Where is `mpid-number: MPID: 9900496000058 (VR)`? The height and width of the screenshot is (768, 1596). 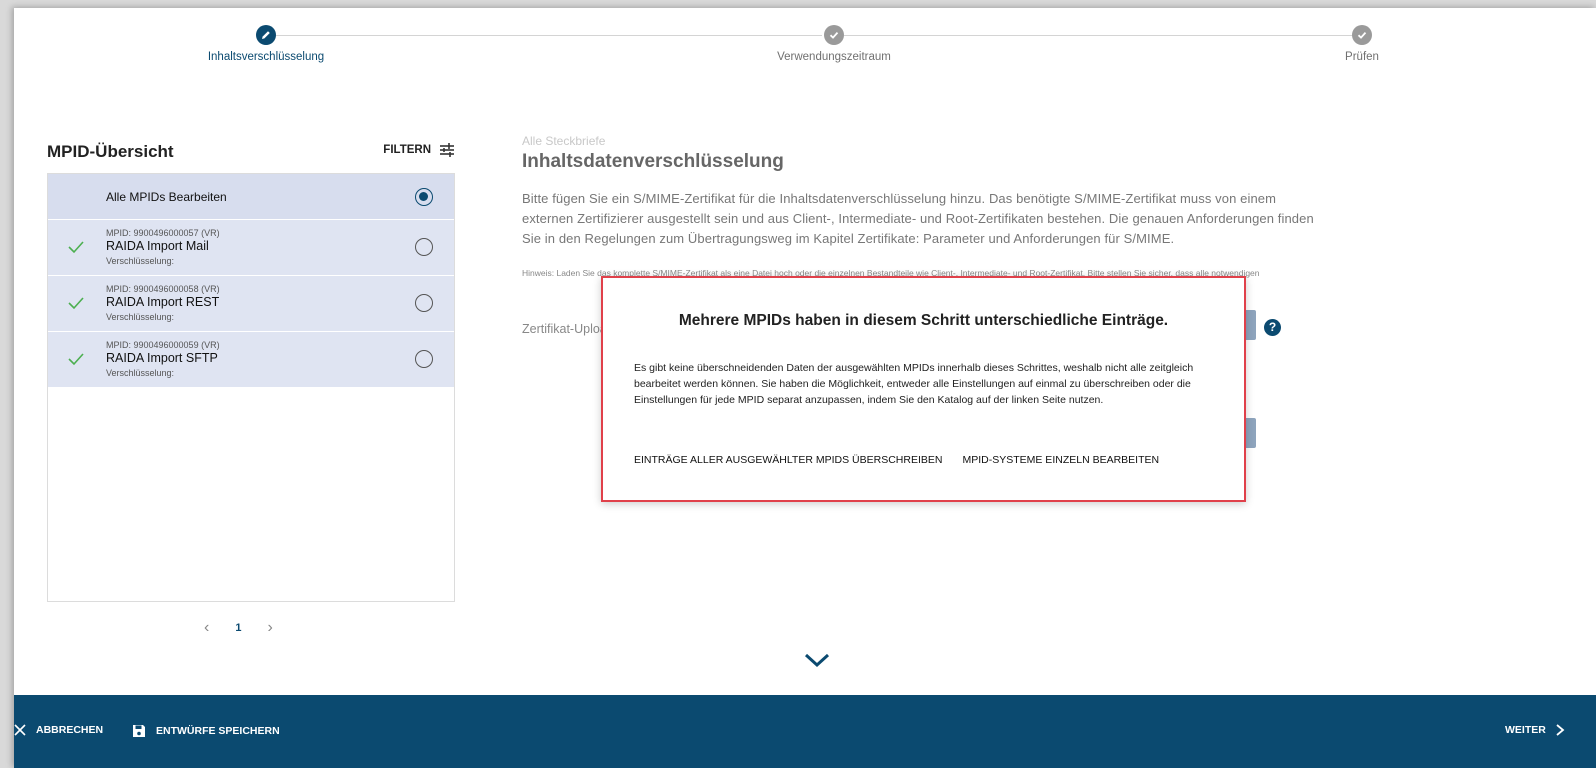
mpid-number: MPID: 9900496000058 (VR) is located at coordinates (163, 289).